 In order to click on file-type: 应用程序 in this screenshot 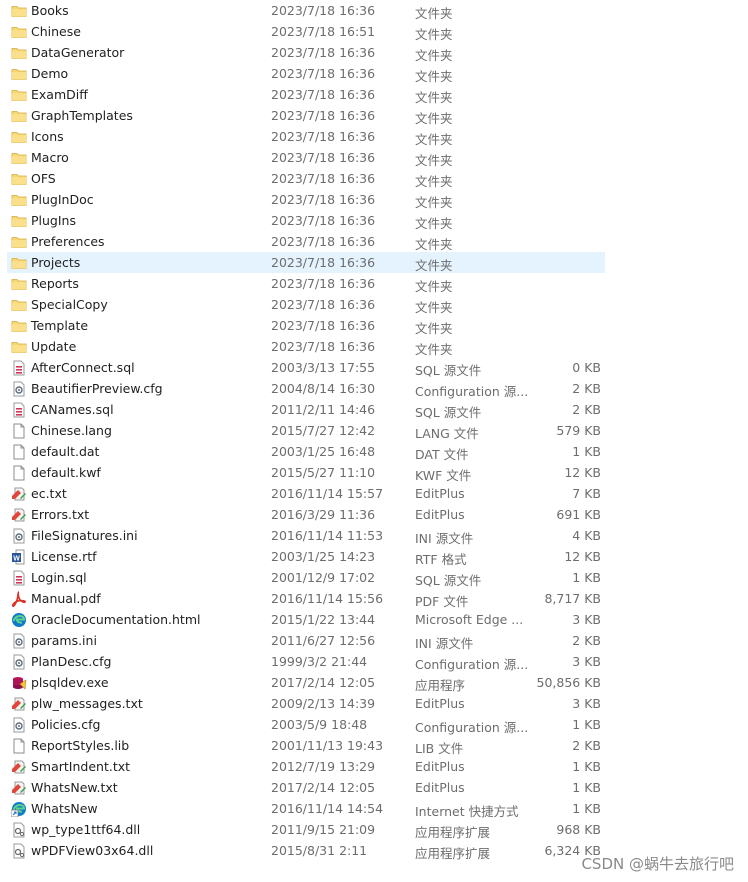, I will do `click(440, 685)`.